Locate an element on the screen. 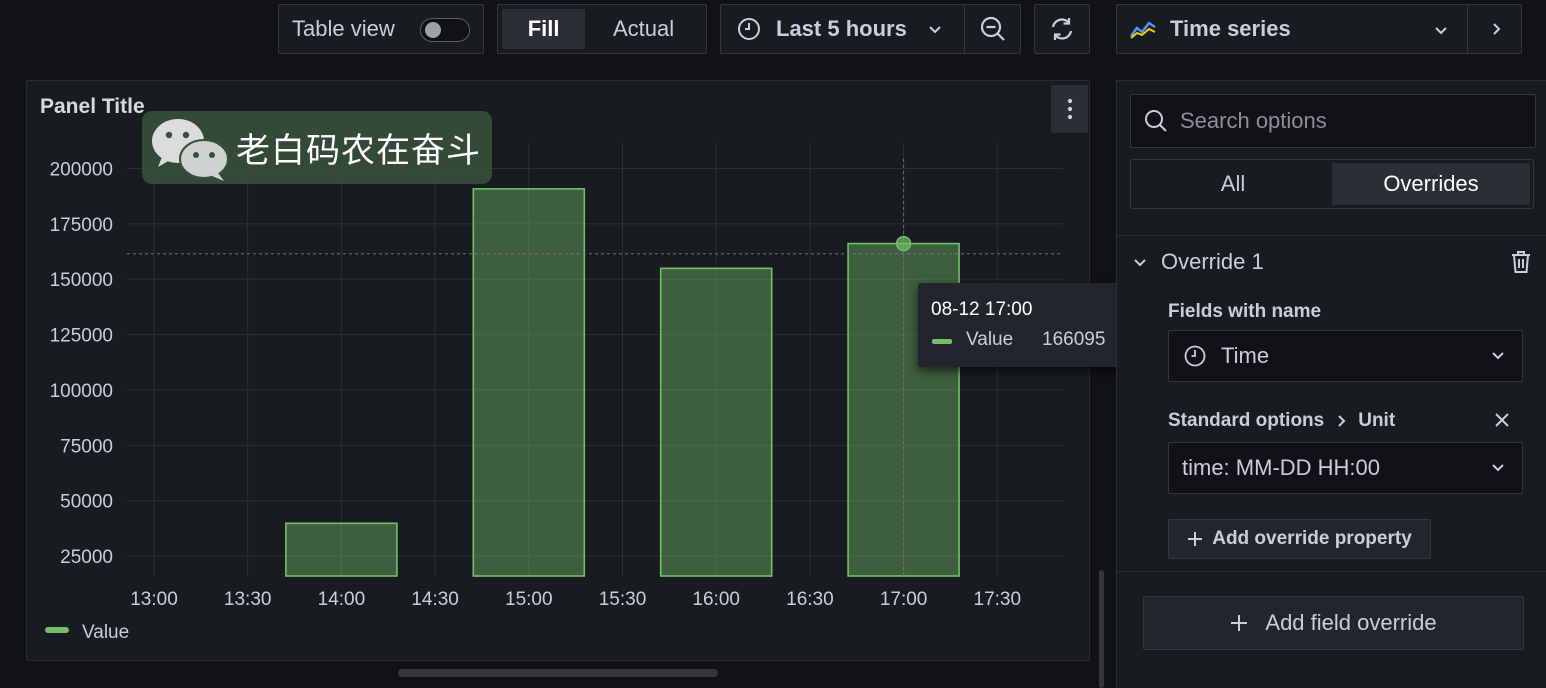 This screenshot has width=1546, height=688. y-tick-label: 50000 is located at coordinates (86, 502).